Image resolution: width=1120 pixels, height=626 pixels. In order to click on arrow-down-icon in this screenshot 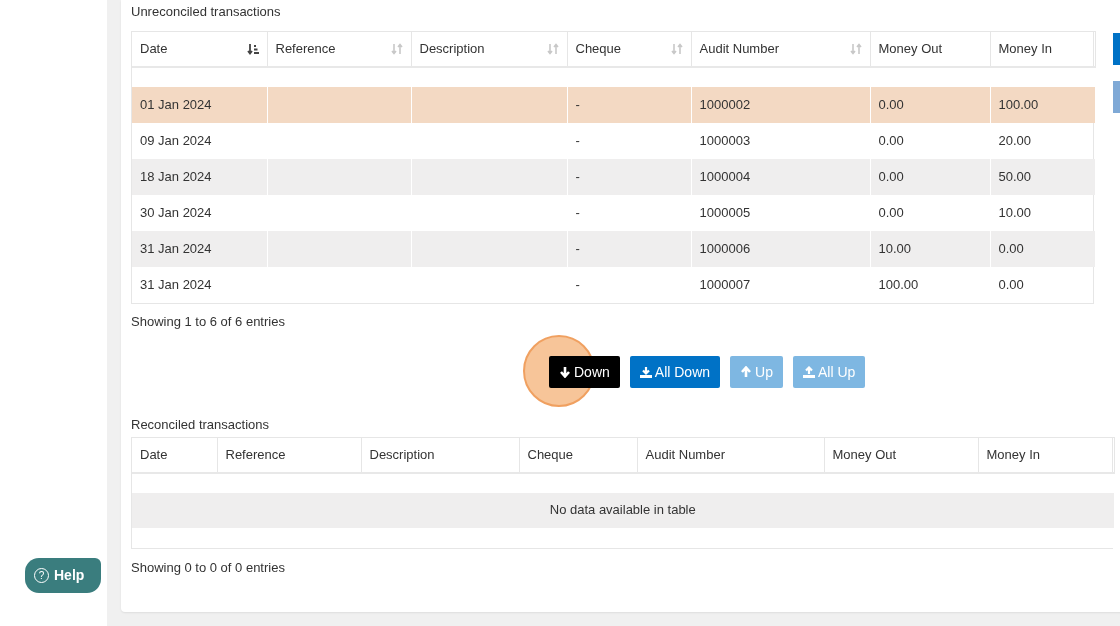, I will do `click(565, 372)`.